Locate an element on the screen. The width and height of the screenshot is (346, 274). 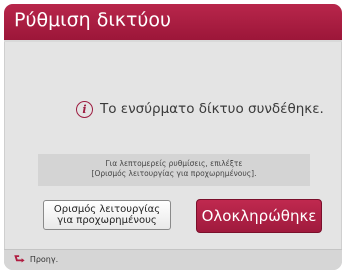
dialog-header: Ρύθμιση δικτύου is located at coordinates (173, 22).